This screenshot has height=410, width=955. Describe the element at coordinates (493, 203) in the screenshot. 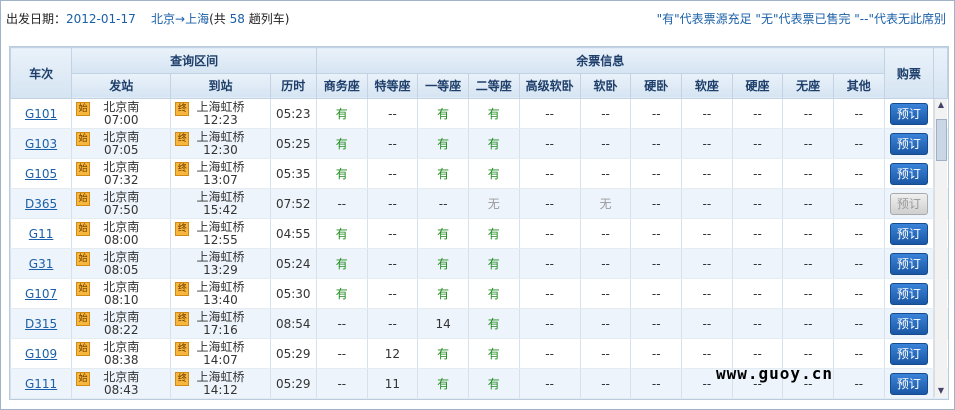

I see `seat-availability: 无` at that location.